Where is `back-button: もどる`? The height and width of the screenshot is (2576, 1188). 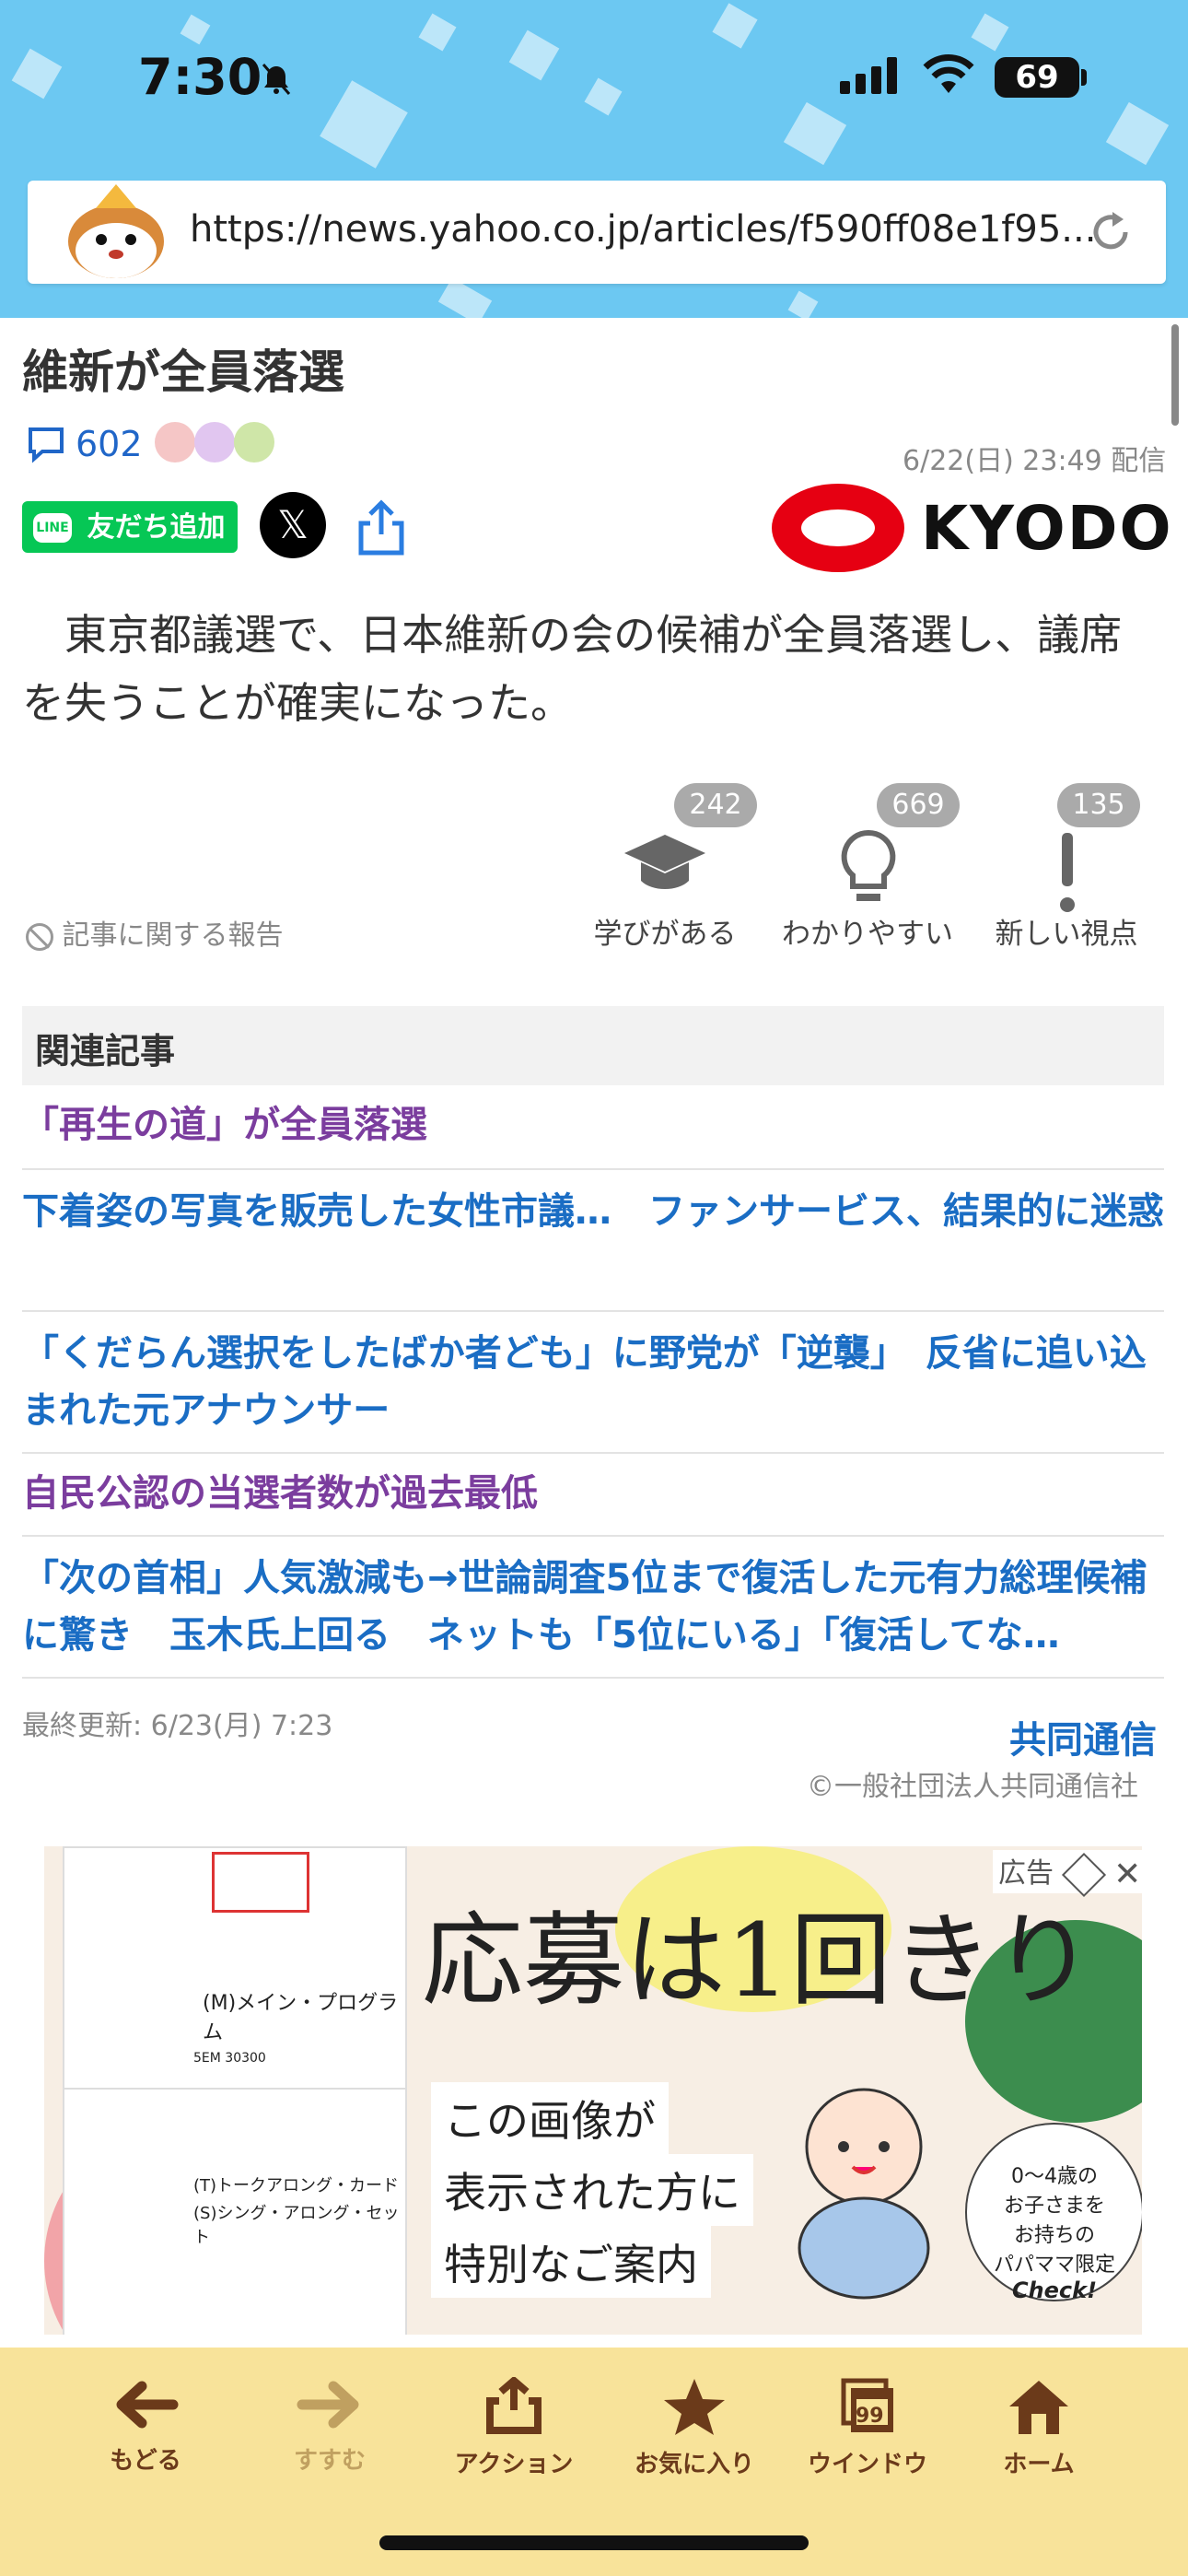
back-button: もどる is located at coordinates (145, 2426).